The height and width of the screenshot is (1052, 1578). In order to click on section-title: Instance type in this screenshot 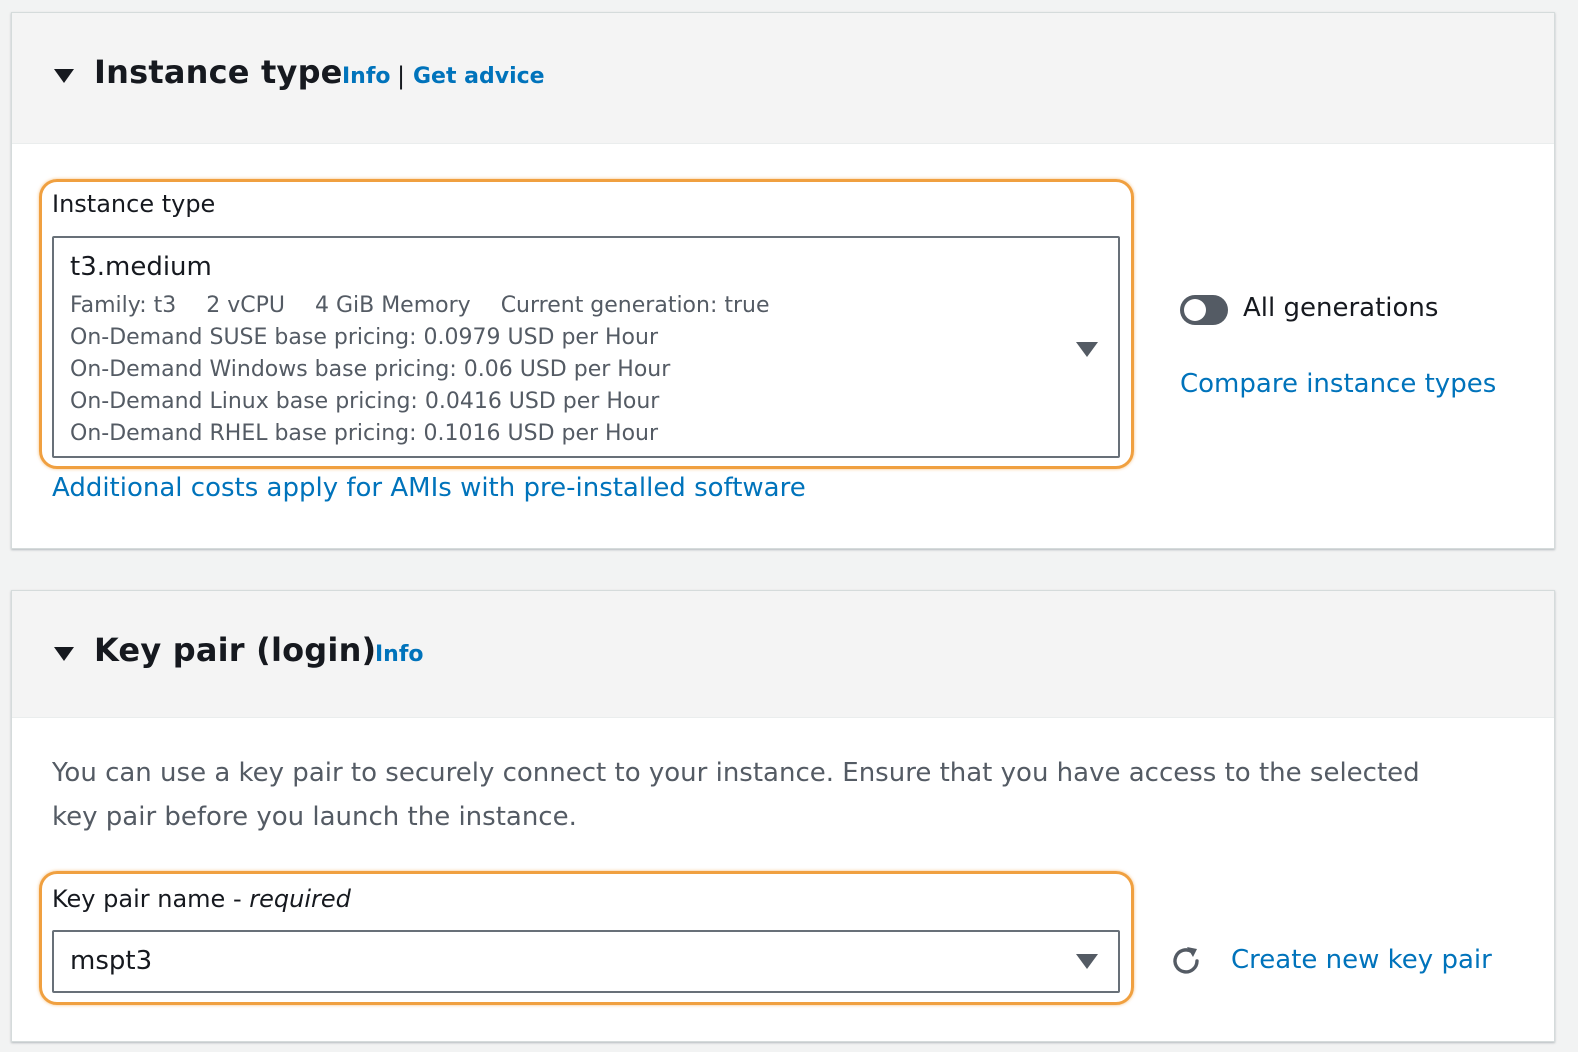, I will do `click(218, 72)`.